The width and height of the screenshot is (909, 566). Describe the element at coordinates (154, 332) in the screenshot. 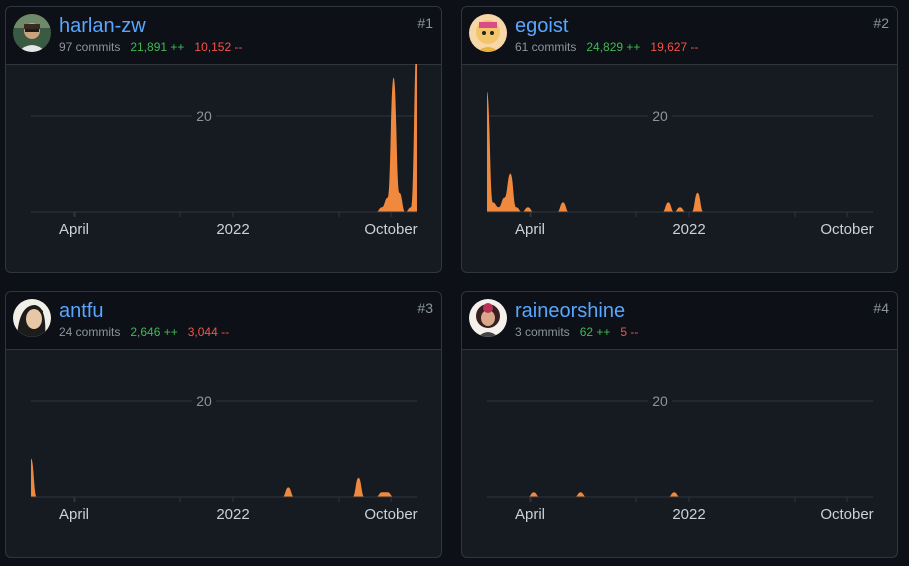

I see `additions-count: 2,646 ++` at that location.